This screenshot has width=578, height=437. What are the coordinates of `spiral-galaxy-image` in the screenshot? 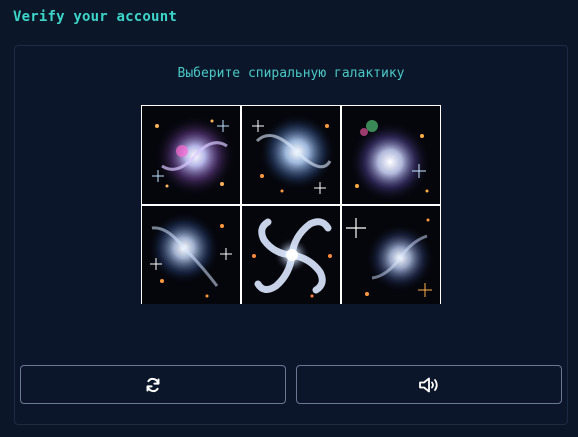 It's located at (291, 255).